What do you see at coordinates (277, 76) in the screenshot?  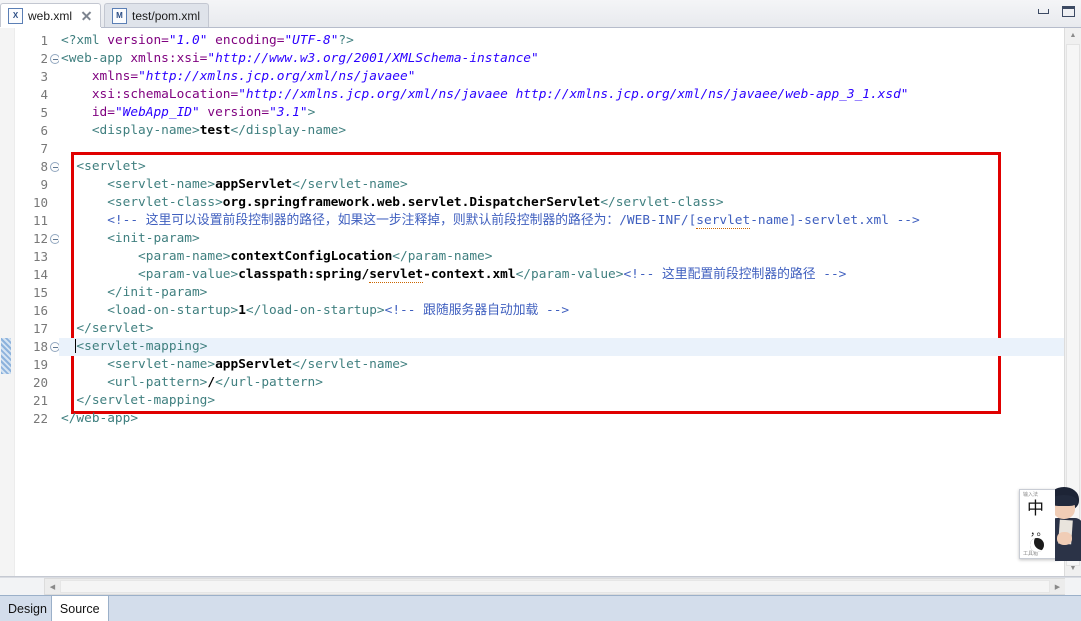 I see `code-token: "http://xmlns.jcp.org/xml/ns/javaee"` at bounding box center [277, 76].